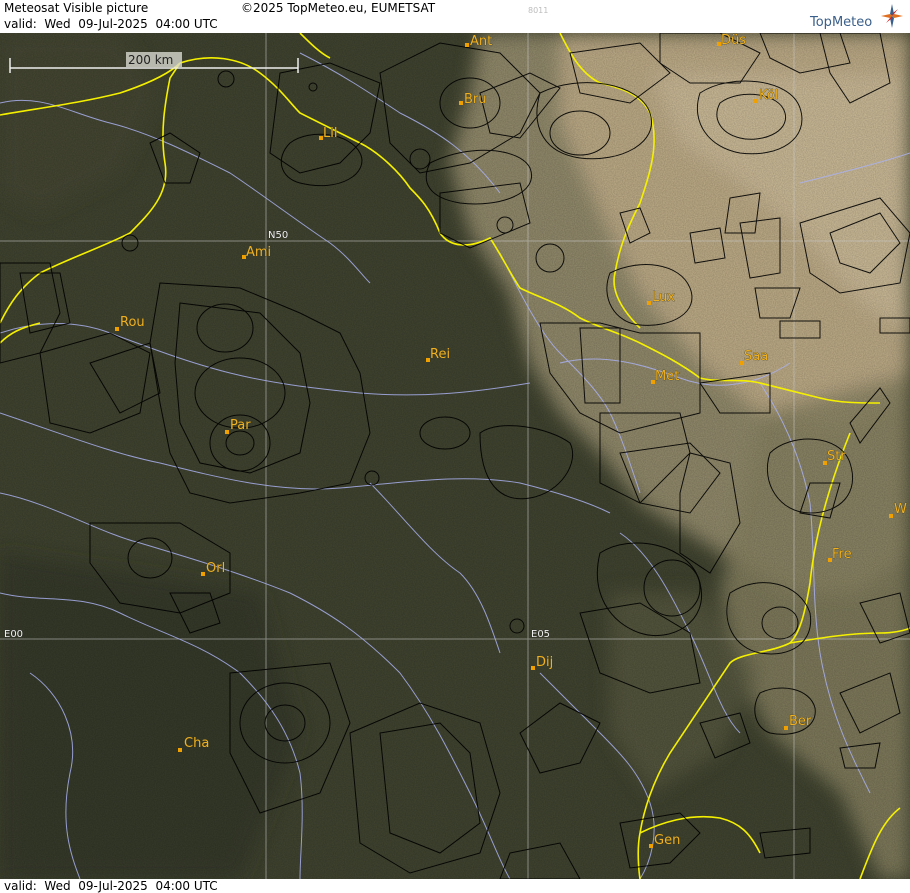  What do you see at coordinates (338, 8) in the screenshot?
I see `copyright-notice: ©2025 TopMeteo.eu, EUMETSAT` at bounding box center [338, 8].